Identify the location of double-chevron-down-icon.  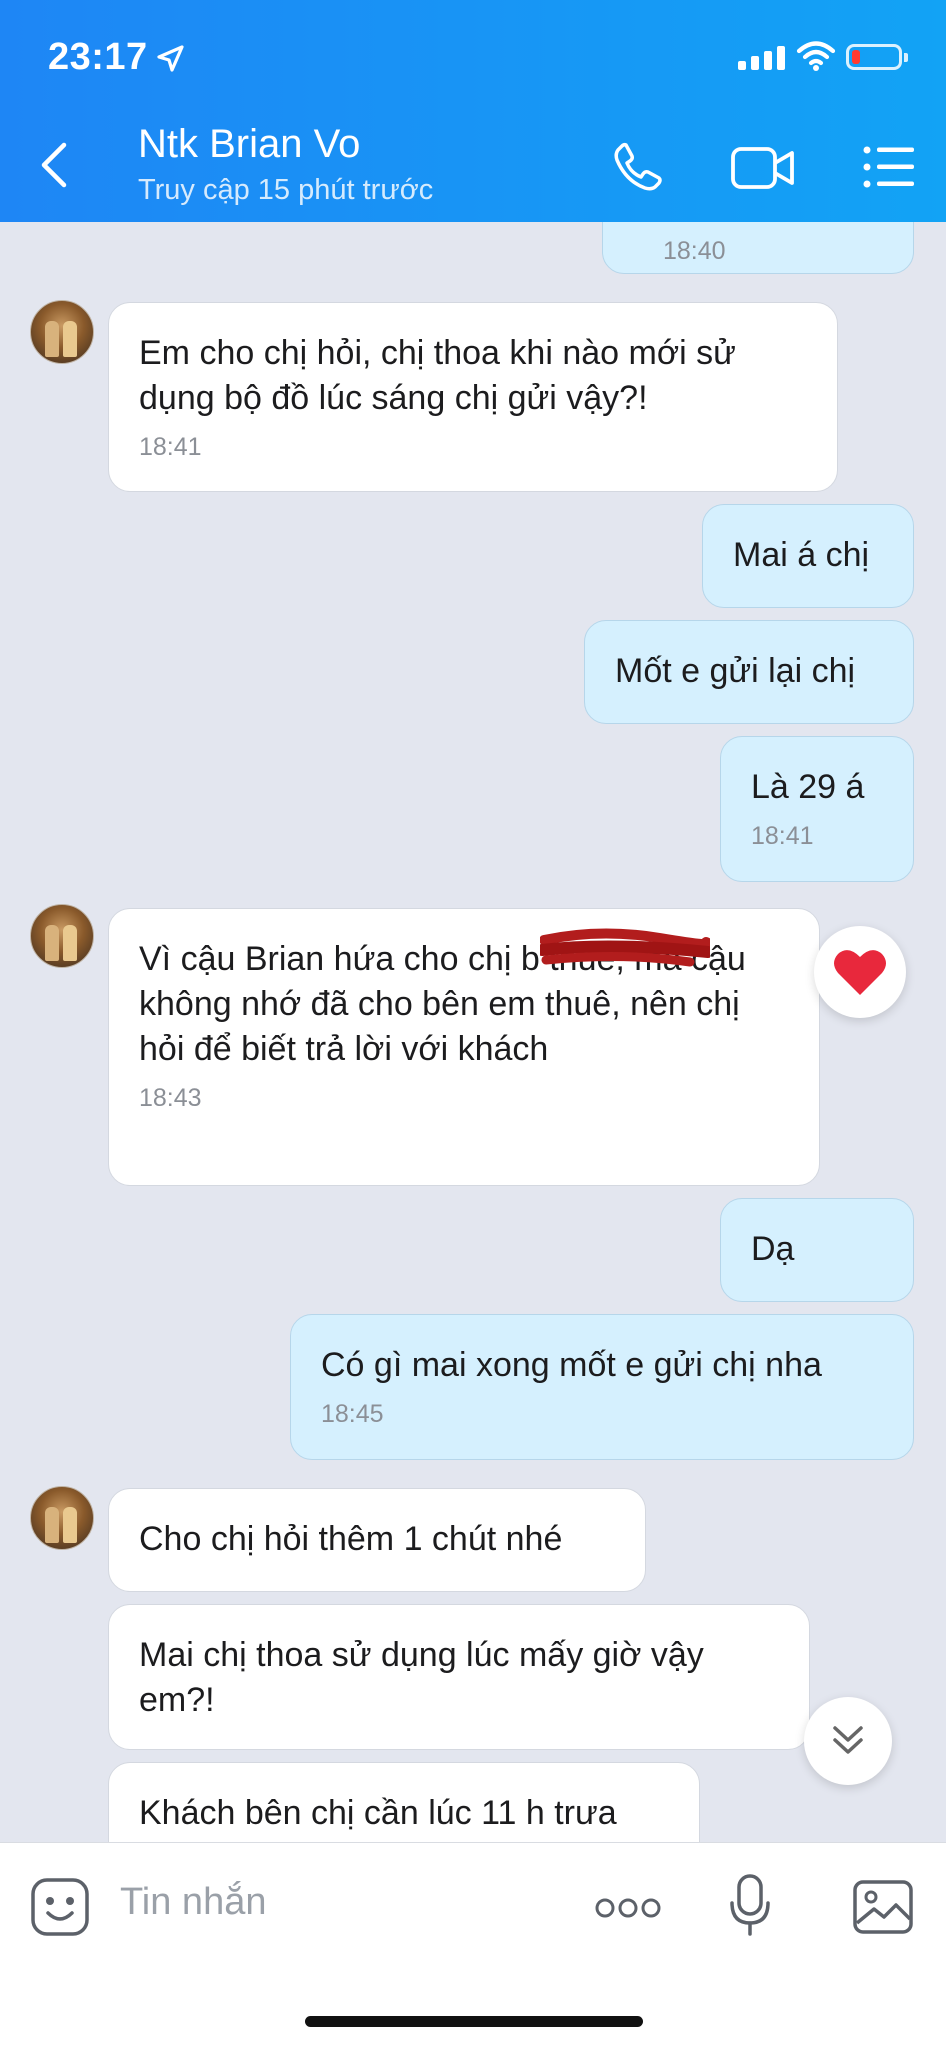
(848, 1740).